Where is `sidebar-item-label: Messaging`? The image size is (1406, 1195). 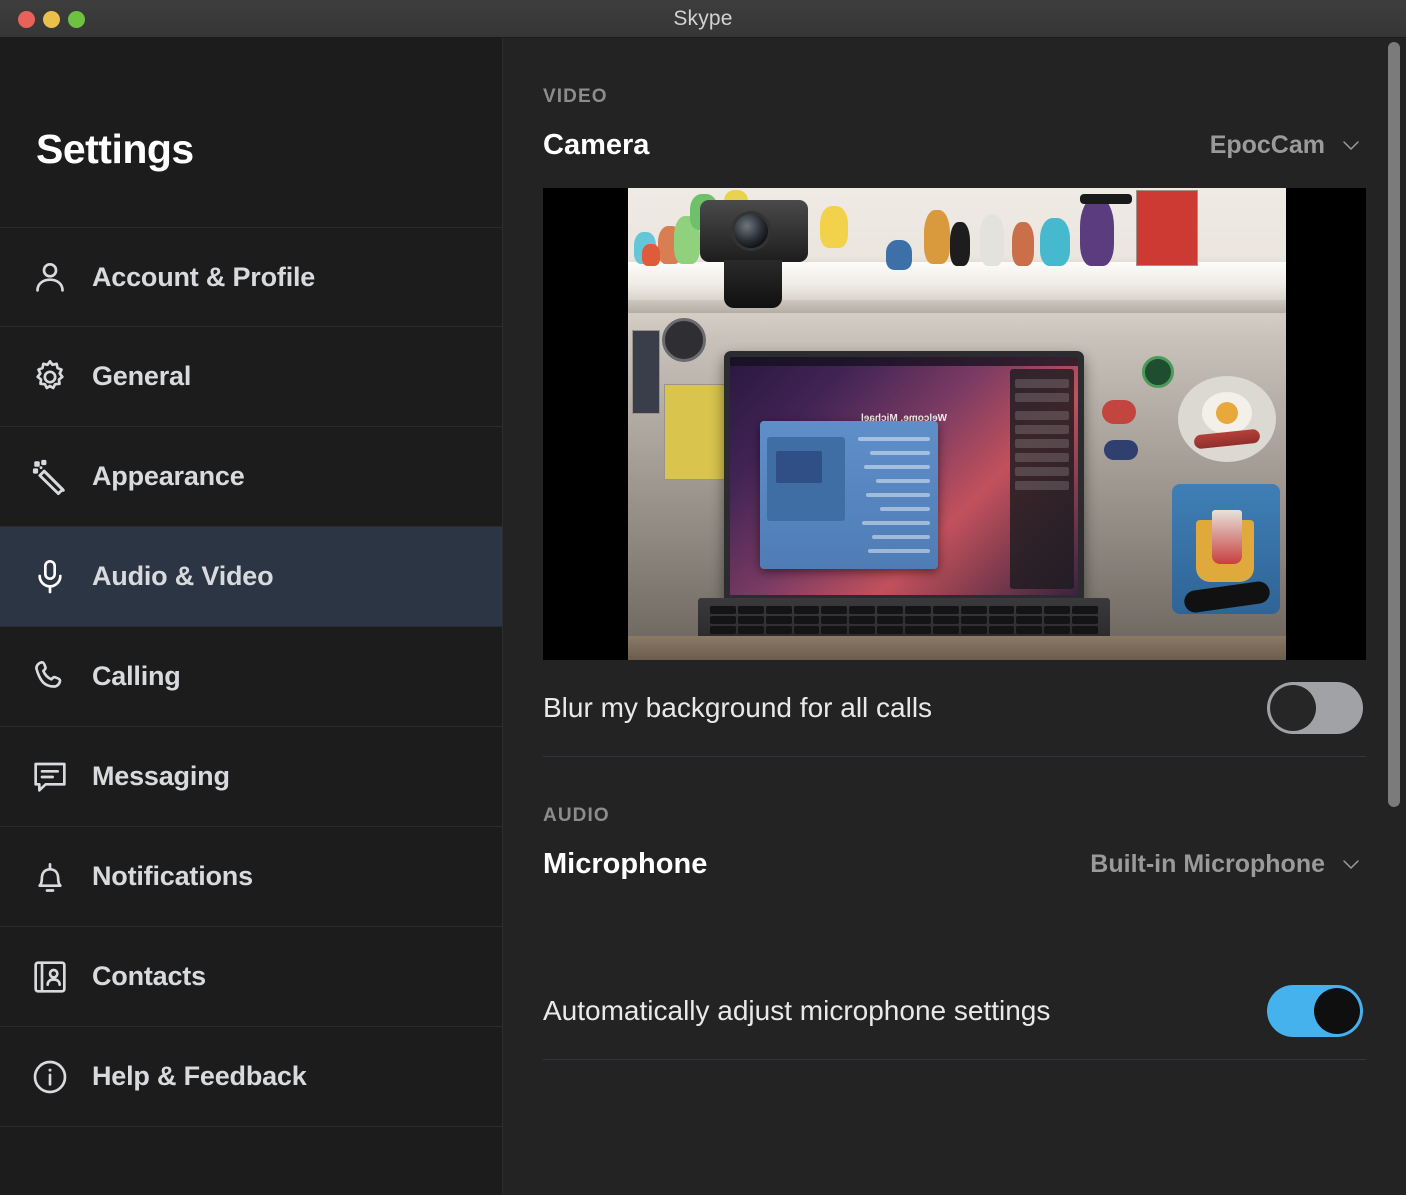 sidebar-item-label: Messaging is located at coordinates (161, 776).